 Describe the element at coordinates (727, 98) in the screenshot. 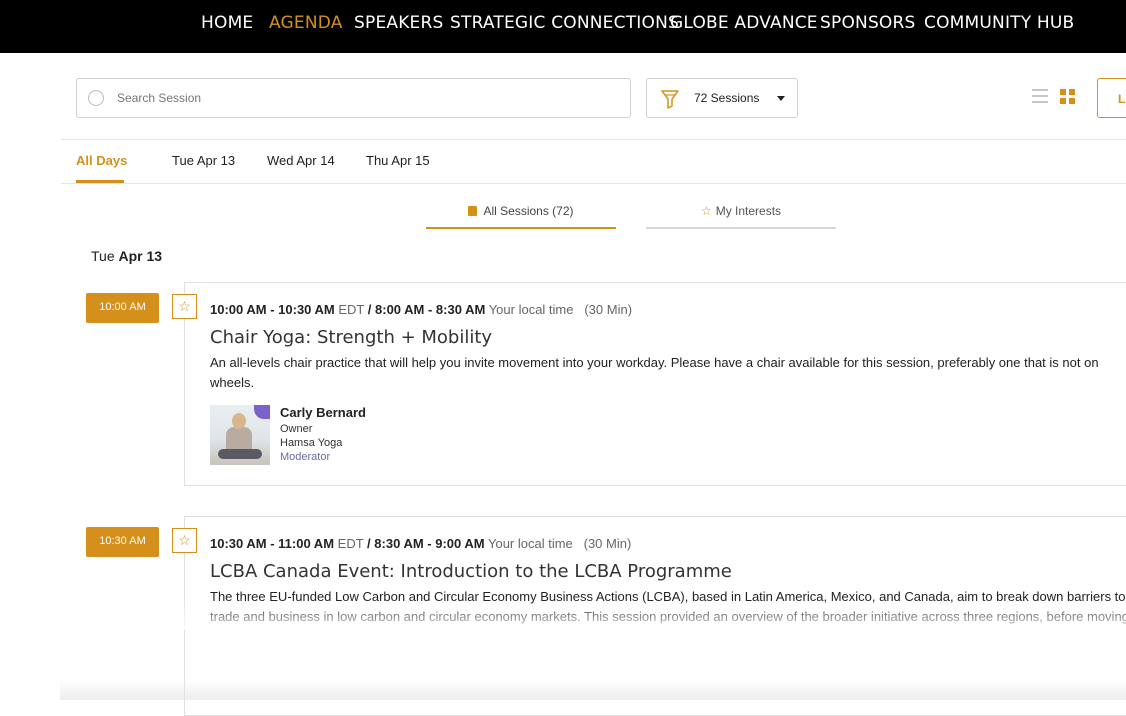

I see `session-count: 72 Sessions` at that location.